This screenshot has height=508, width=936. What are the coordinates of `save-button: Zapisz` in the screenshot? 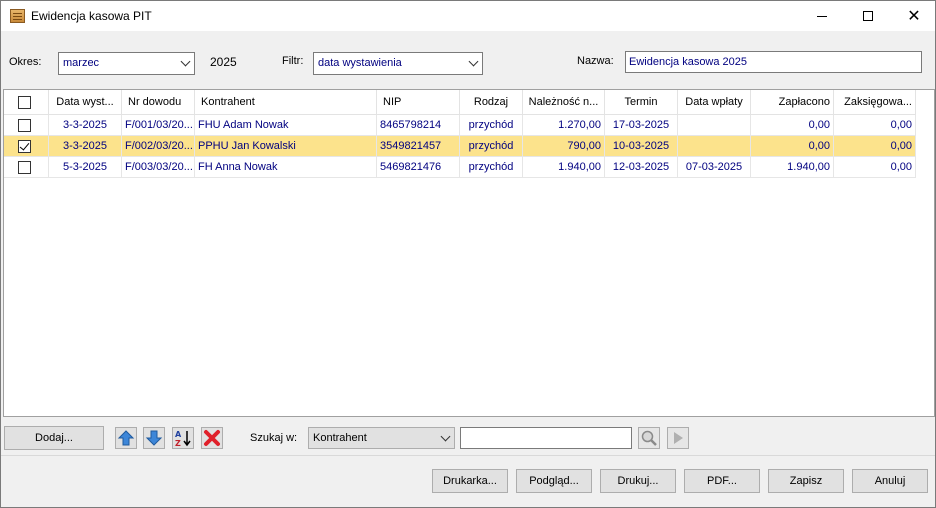 It's located at (806, 481).